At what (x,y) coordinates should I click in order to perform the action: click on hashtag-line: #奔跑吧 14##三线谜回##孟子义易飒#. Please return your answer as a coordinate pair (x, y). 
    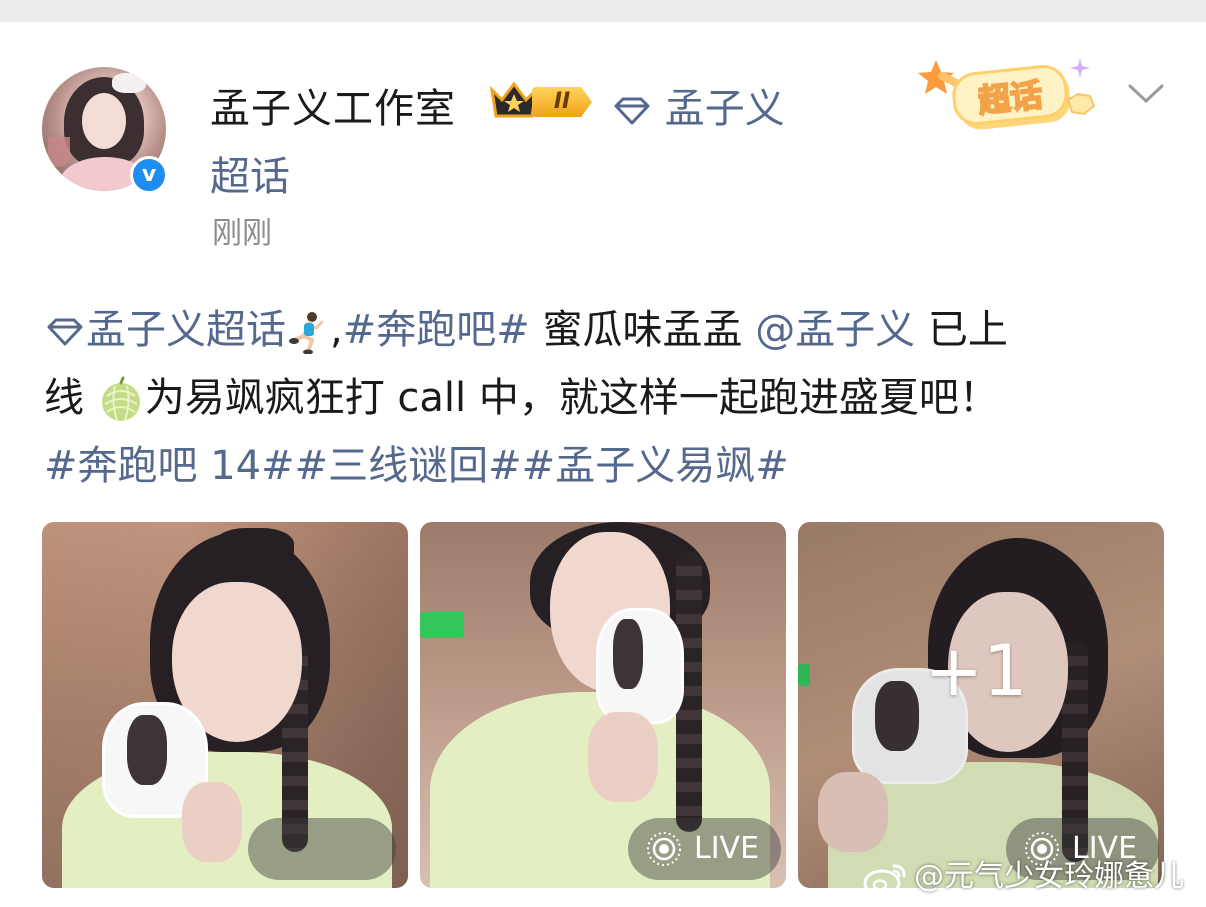
    Looking at the image, I should click on (416, 466).